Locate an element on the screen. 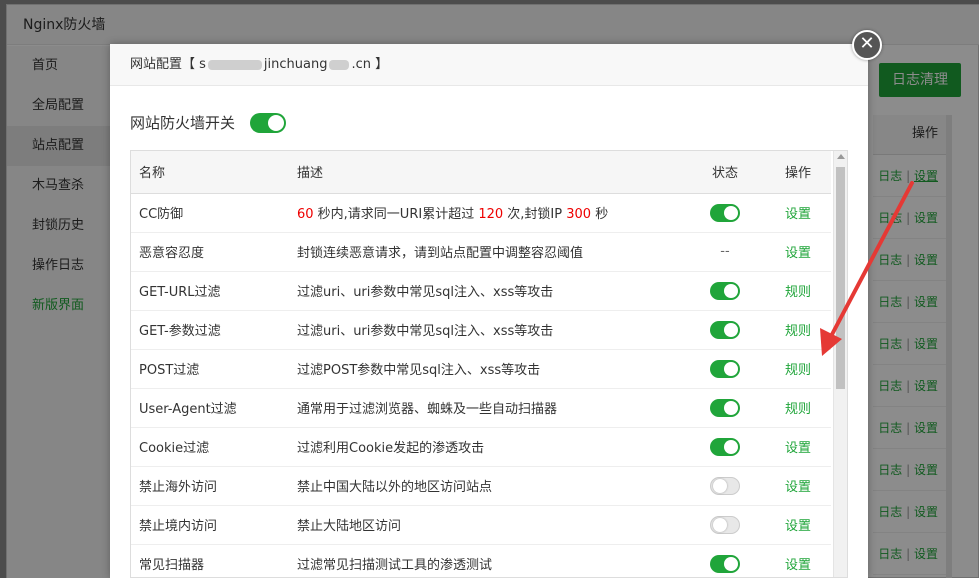 The width and height of the screenshot is (979, 578). rule-name: CC防御 is located at coordinates (210, 213).